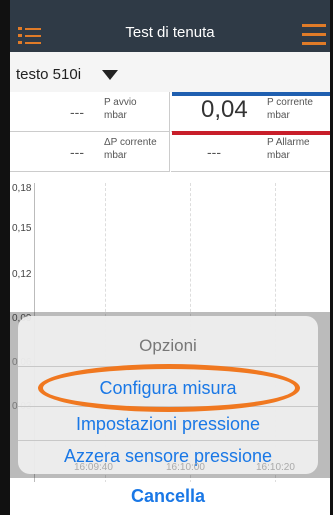 Image resolution: width=333 pixels, height=515 pixels. Describe the element at coordinates (288, 142) in the screenshot. I see `p-allarme-label: P Allarme` at that location.